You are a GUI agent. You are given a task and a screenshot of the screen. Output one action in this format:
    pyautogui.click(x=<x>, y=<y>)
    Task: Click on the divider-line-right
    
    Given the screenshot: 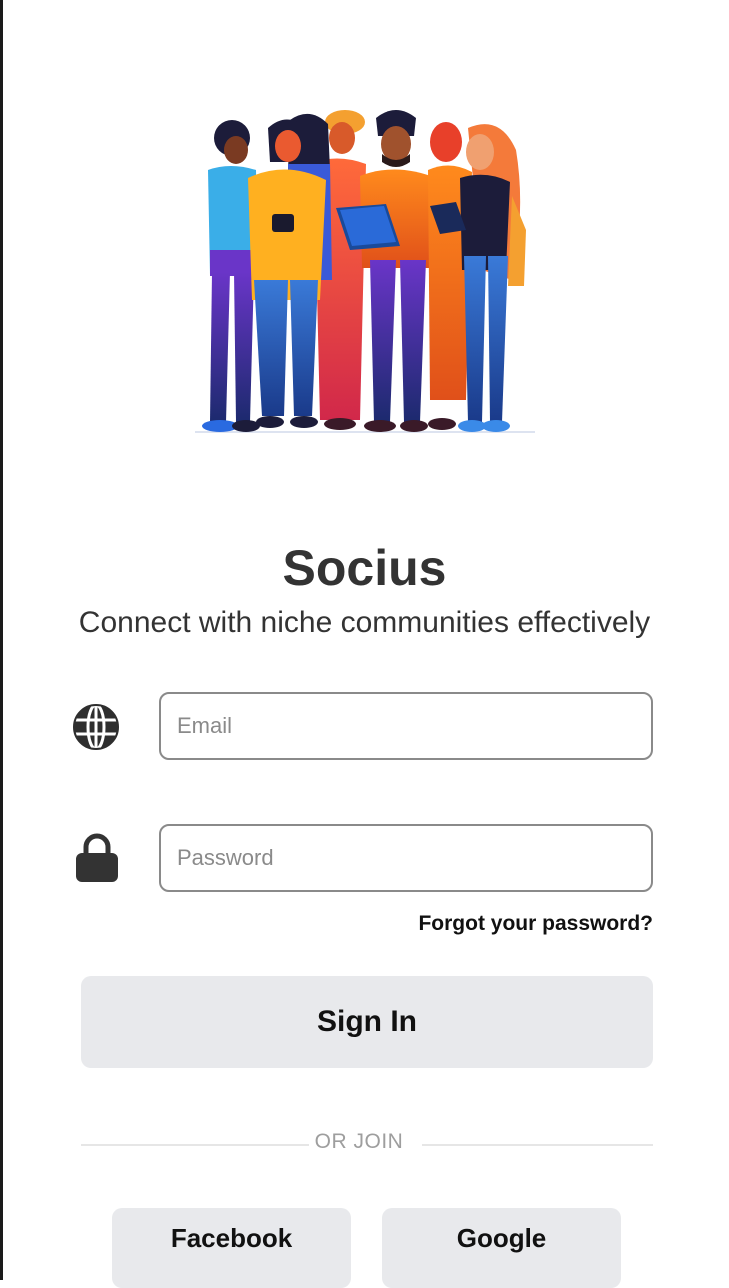 What is the action you would take?
    pyautogui.click(x=537, y=1145)
    